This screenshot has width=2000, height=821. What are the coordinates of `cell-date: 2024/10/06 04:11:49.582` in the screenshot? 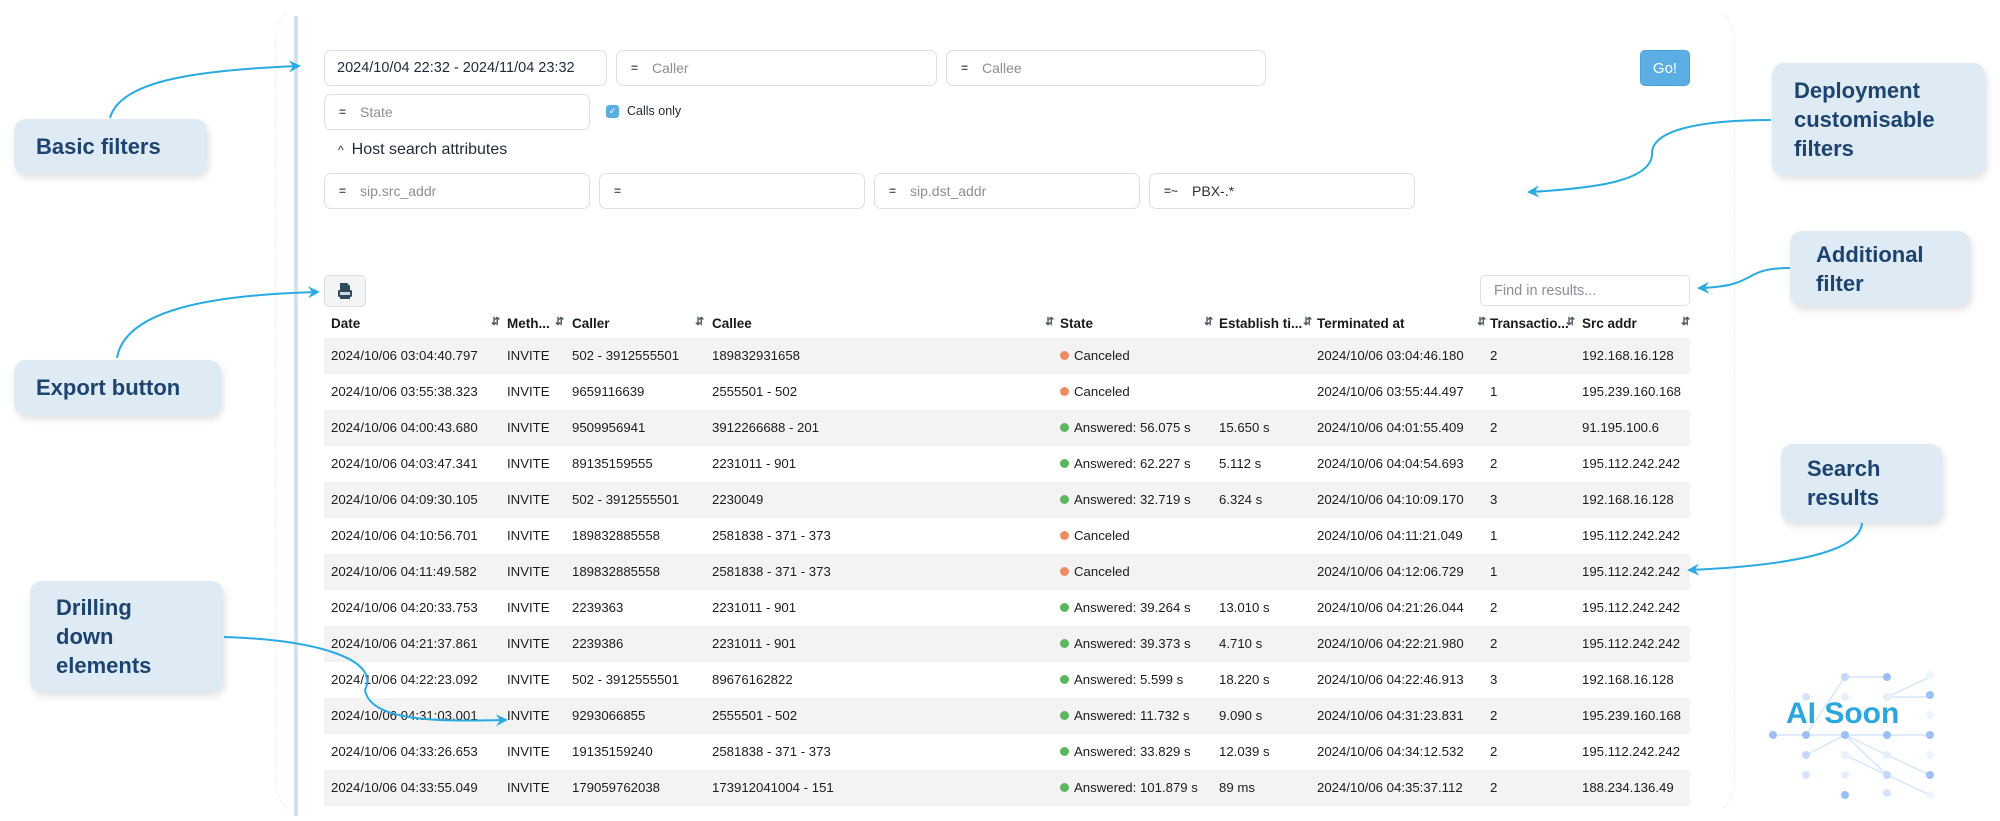 It's located at (404, 571).